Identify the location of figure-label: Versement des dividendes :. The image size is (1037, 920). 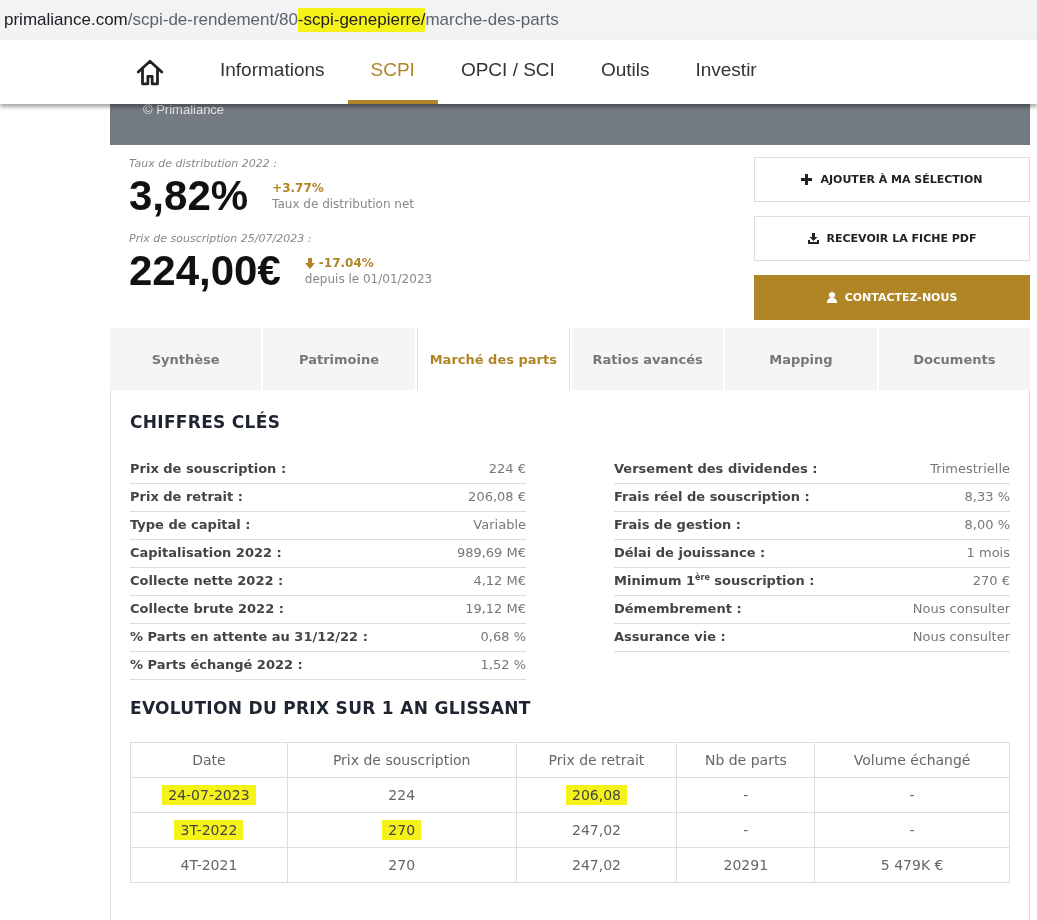
(716, 469).